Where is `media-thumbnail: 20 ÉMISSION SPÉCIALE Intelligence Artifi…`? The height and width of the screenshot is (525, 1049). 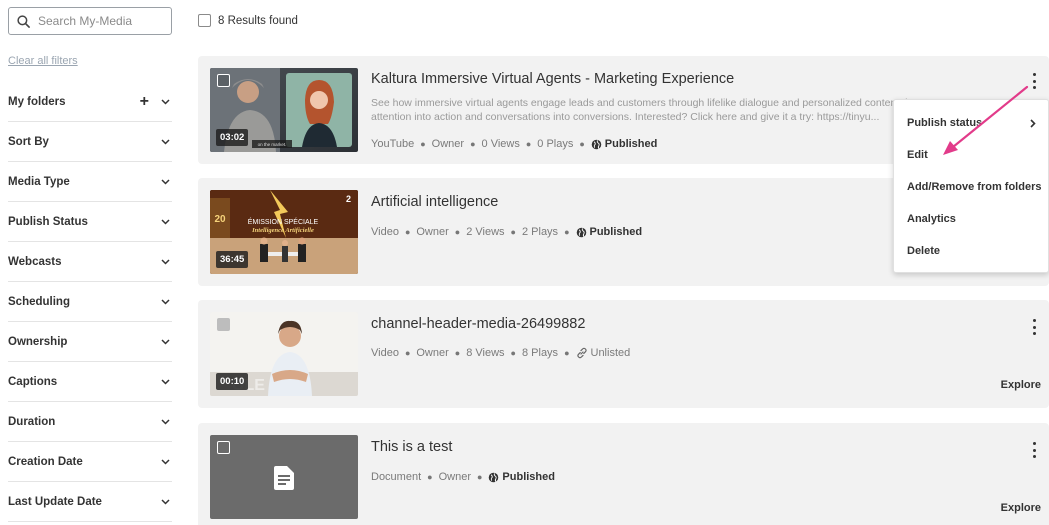
media-thumbnail: 20 ÉMISSION SPÉCIALE Intelligence Artifi… is located at coordinates (284, 232).